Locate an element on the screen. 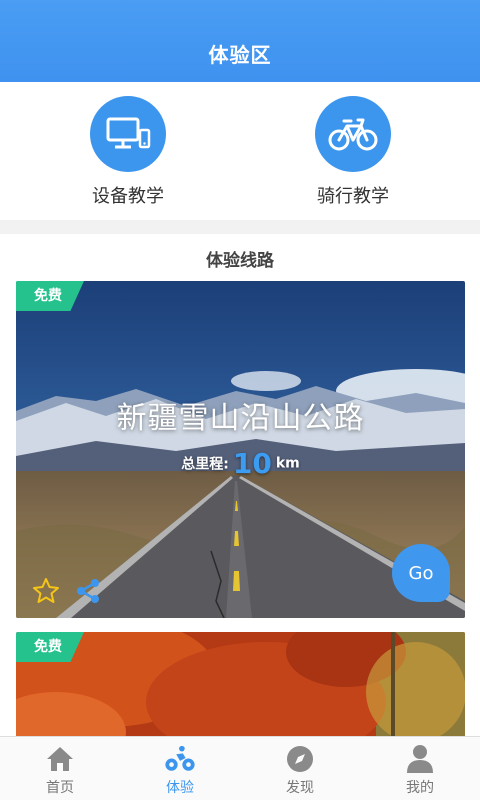 Image resolution: width=480 pixels, height=800 pixels. go-button: Go is located at coordinates (421, 573).